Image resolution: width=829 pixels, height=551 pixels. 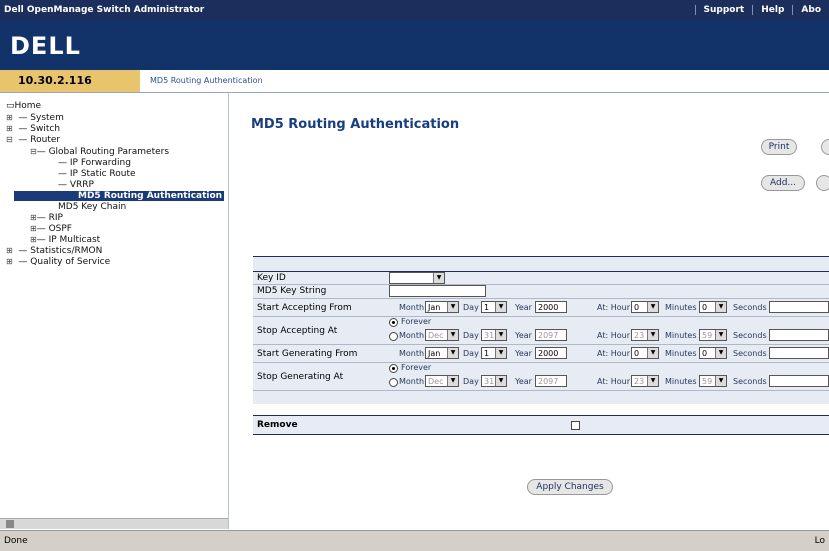 I want to click on start-accept-day-select: 1 ▼, so click(x=494, y=307).